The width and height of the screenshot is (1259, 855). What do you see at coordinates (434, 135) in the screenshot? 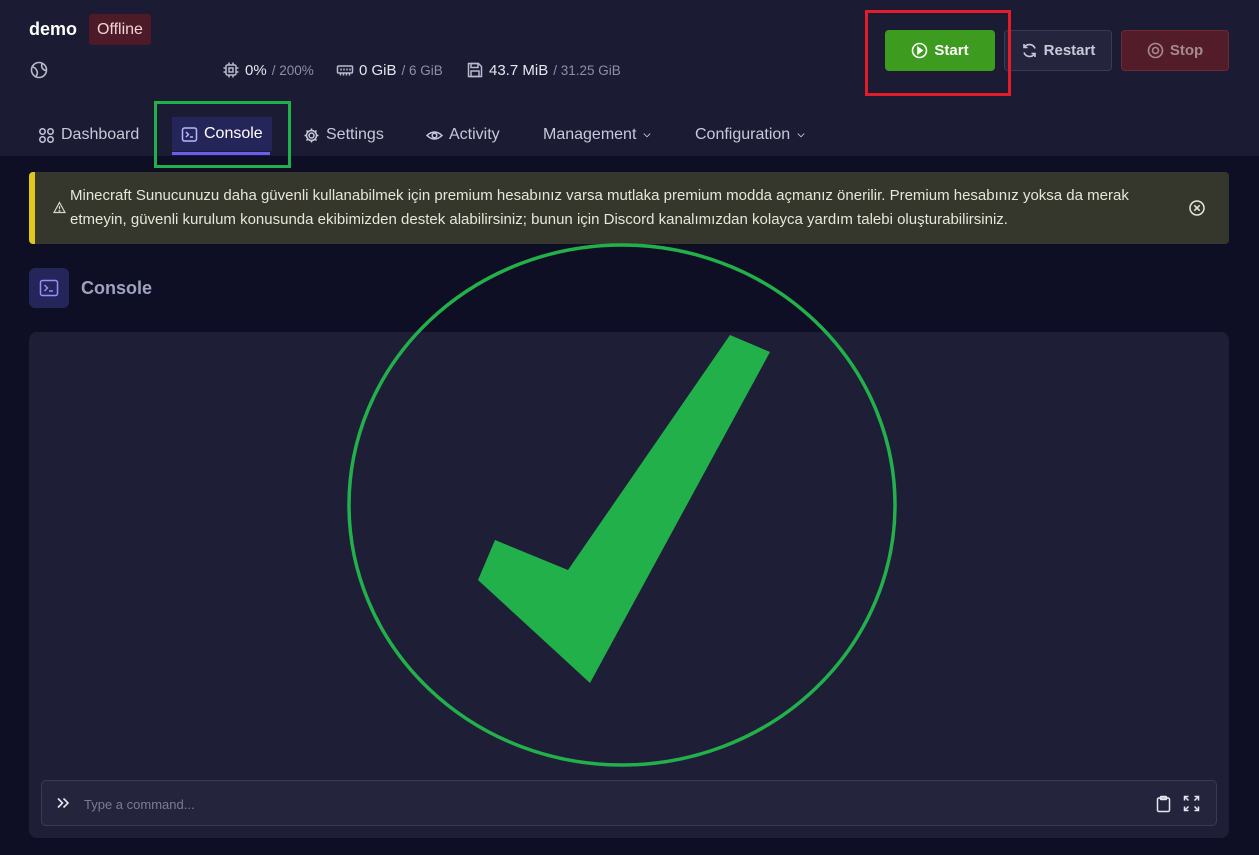
I see `eye-icon` at bounding box center [434, 135].